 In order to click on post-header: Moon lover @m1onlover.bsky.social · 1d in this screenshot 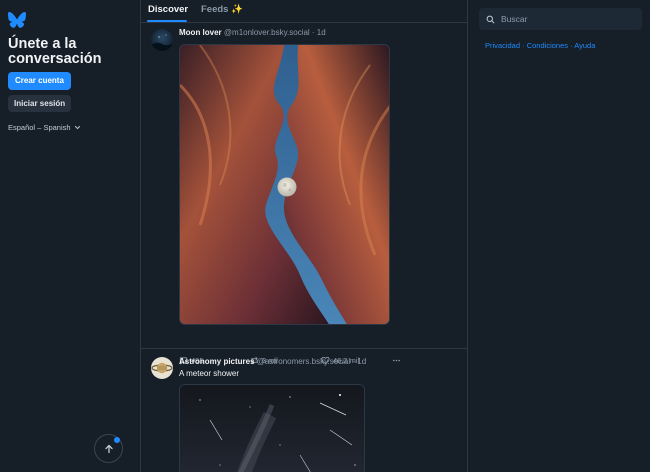, I will do `click(252, 32)`.